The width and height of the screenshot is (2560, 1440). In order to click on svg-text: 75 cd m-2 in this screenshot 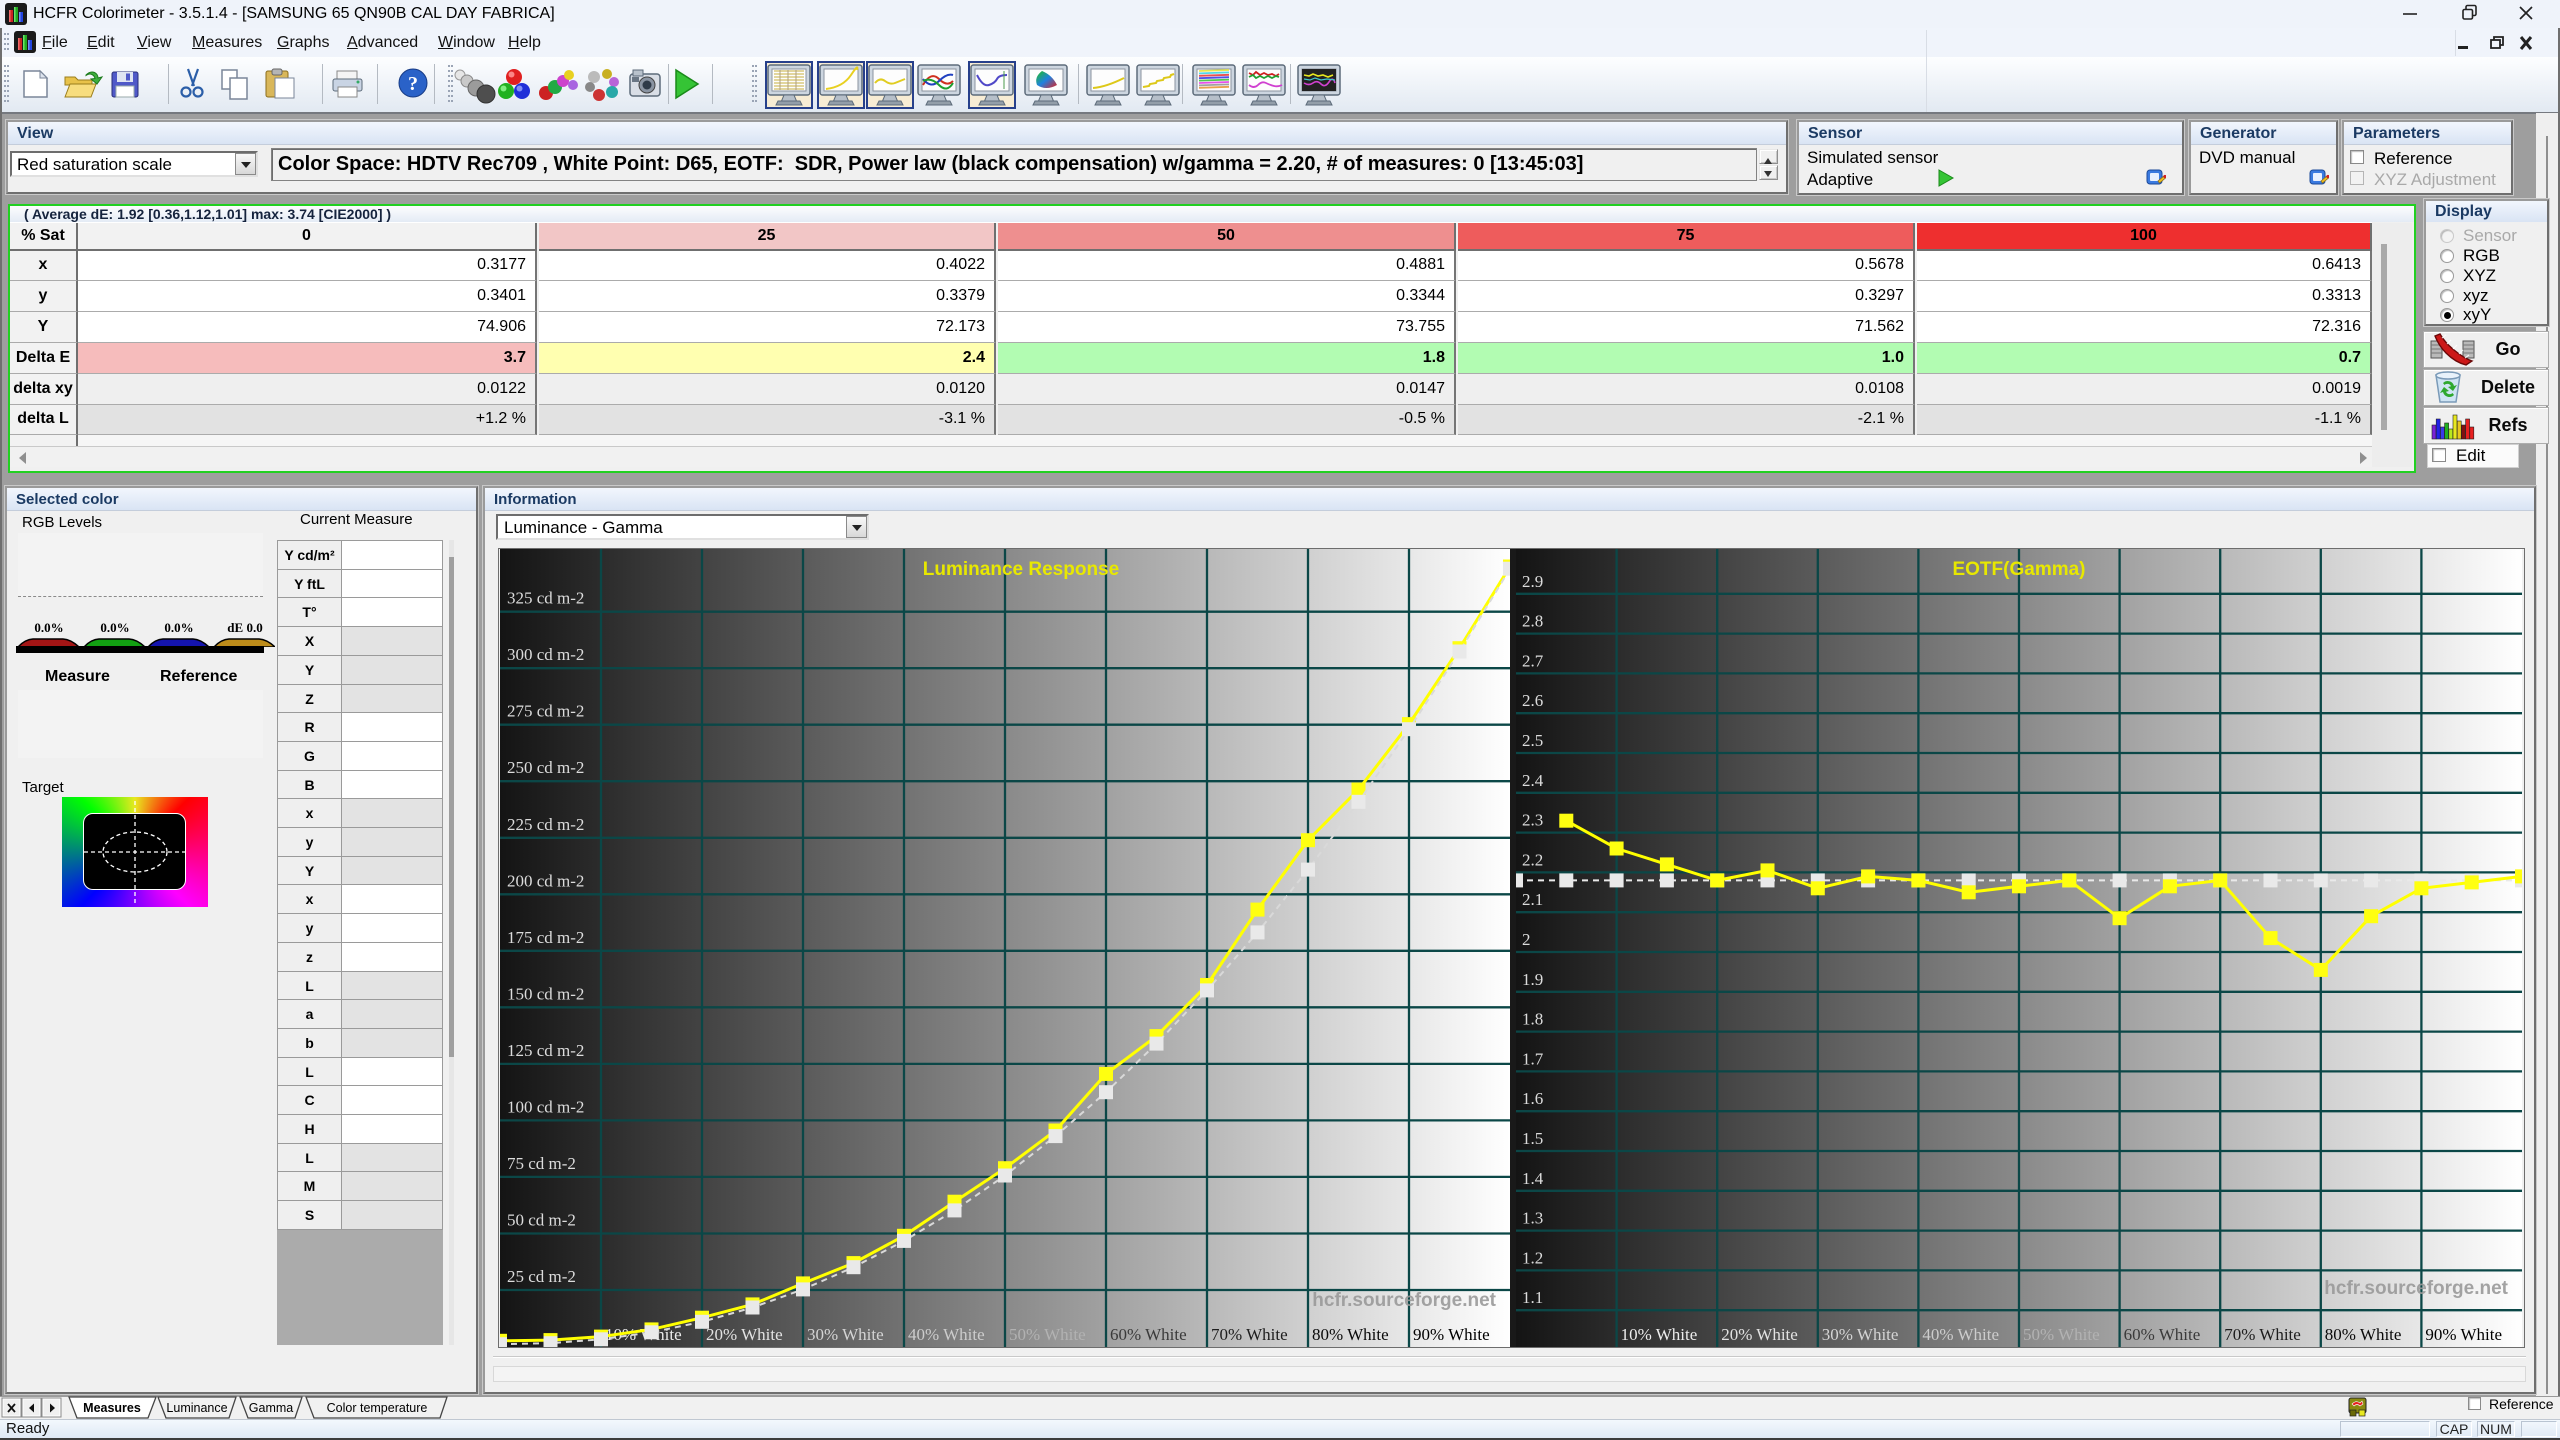, I will do `click(541, 1163)`.